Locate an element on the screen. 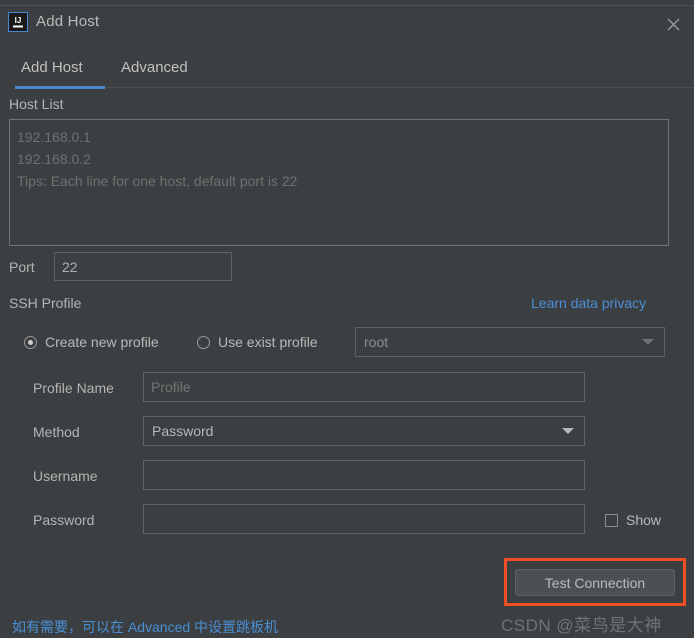  show-password-checkbox-box is located at coordinates (611, 520).